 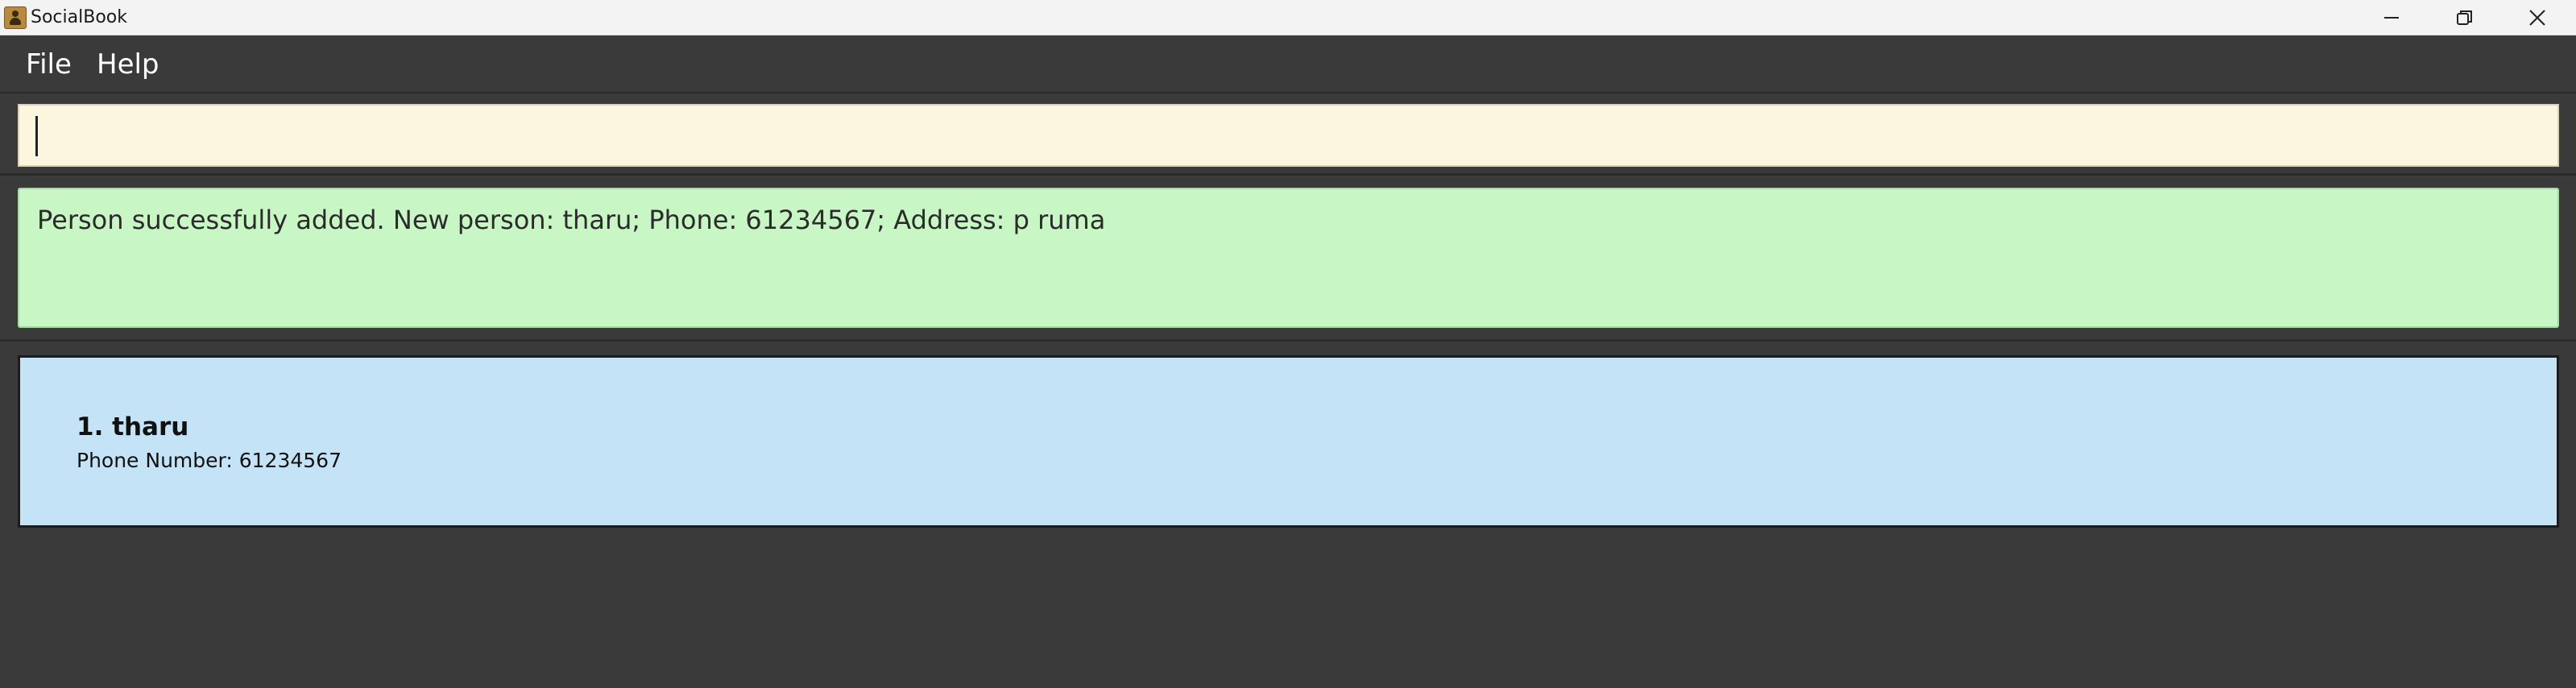 I want to click on restore-icon, so click(x=2464, y=17).